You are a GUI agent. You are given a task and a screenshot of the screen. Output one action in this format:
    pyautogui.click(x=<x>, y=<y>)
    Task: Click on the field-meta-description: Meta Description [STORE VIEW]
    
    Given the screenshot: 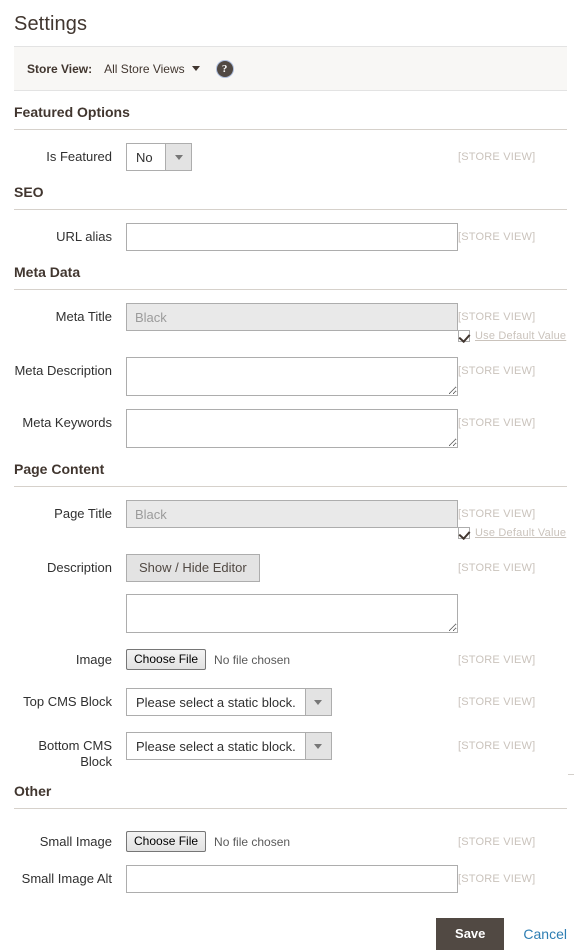 What is the action you would take?
    pyautogui.click(x=290, y=370)
    